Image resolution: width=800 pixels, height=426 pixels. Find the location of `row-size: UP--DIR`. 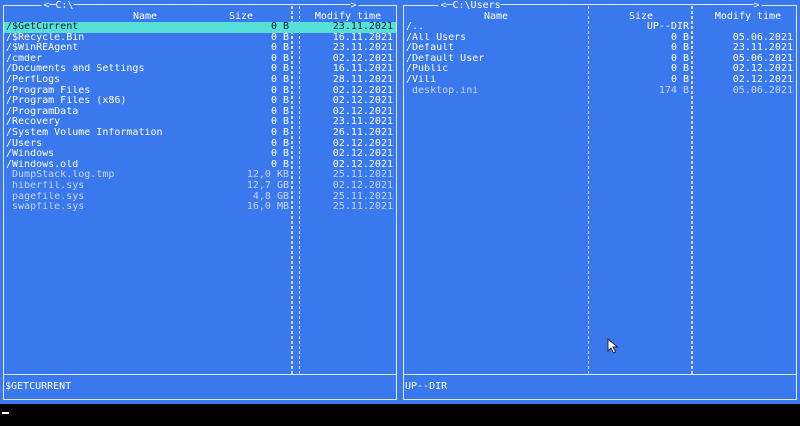

row-size: UP--DIR is located at coordinates (667, 26).